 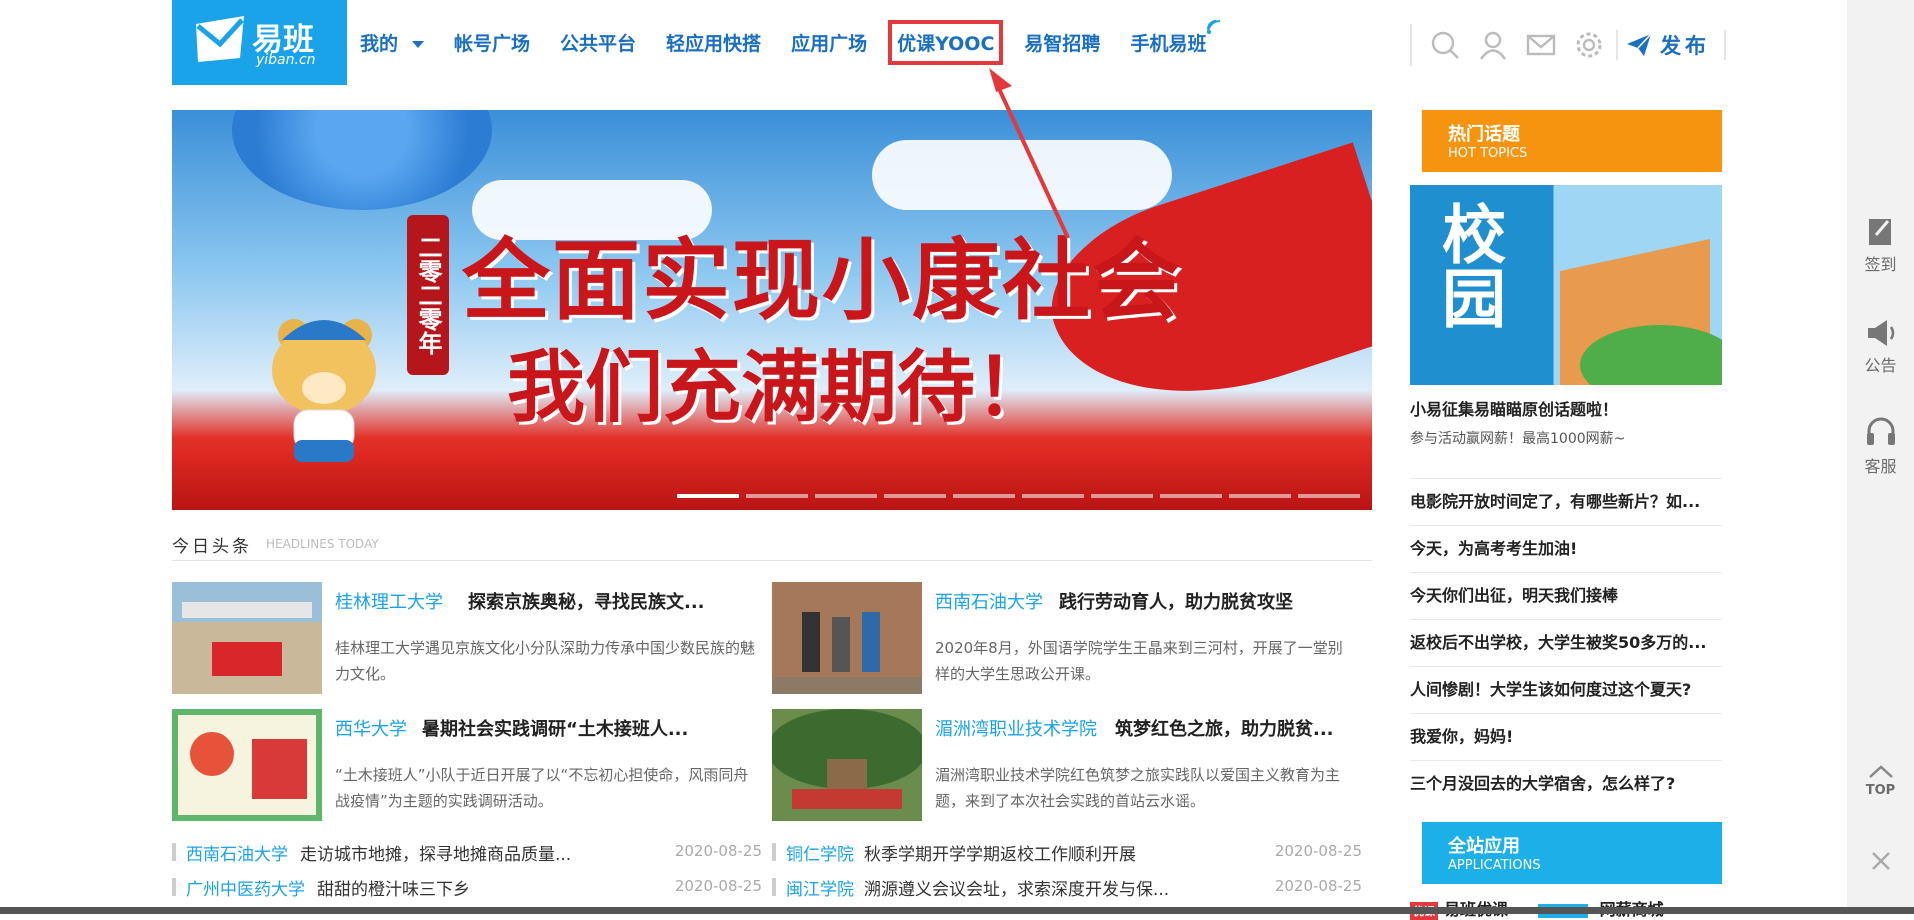 What do you see at coordinates (1566, 783) in the screenshot?
I see `hot-topic-item: 三个月没回去的大学宿舍，怎么样了?` at bounding box center [1566, 783].